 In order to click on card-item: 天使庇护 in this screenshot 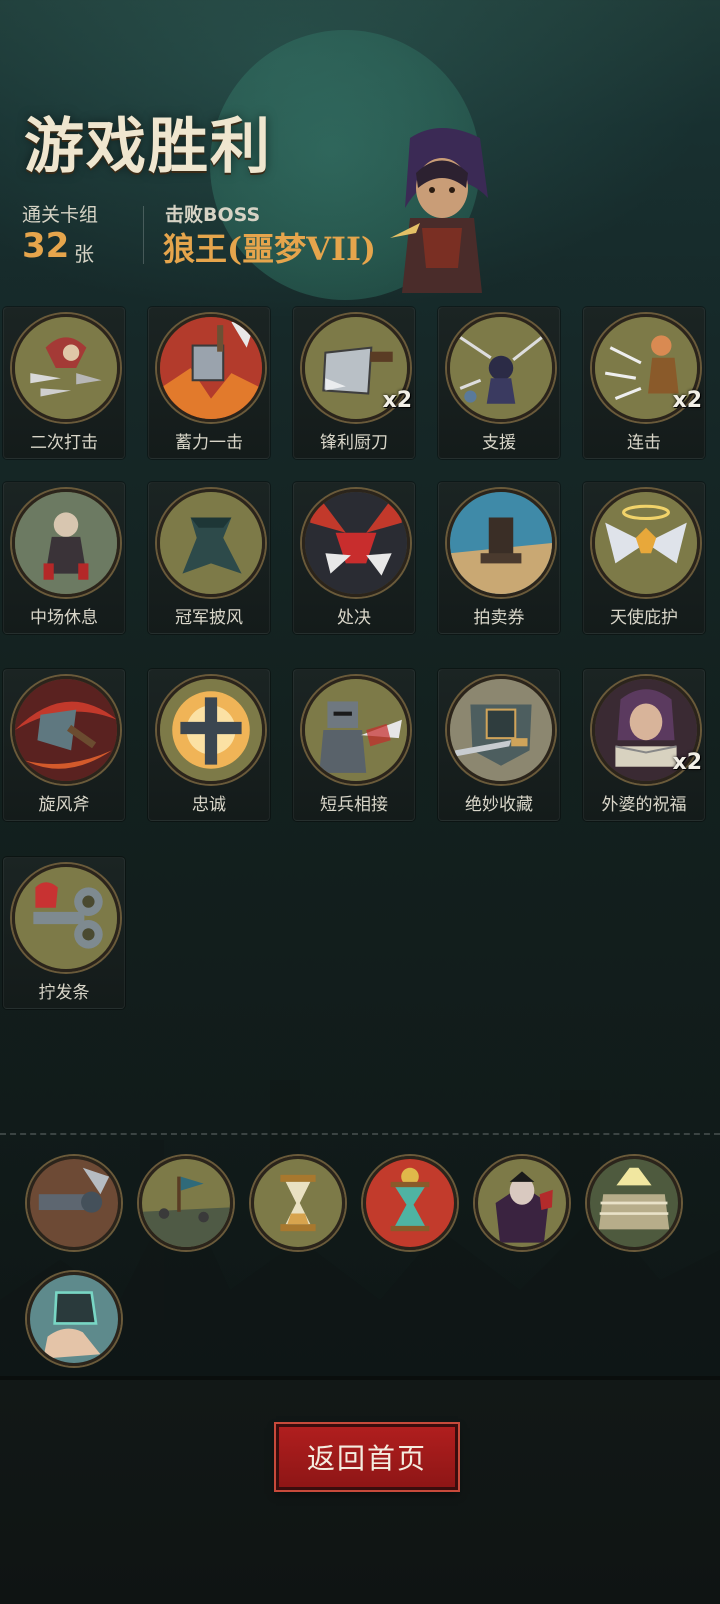, I will do `click(644, 558)`.